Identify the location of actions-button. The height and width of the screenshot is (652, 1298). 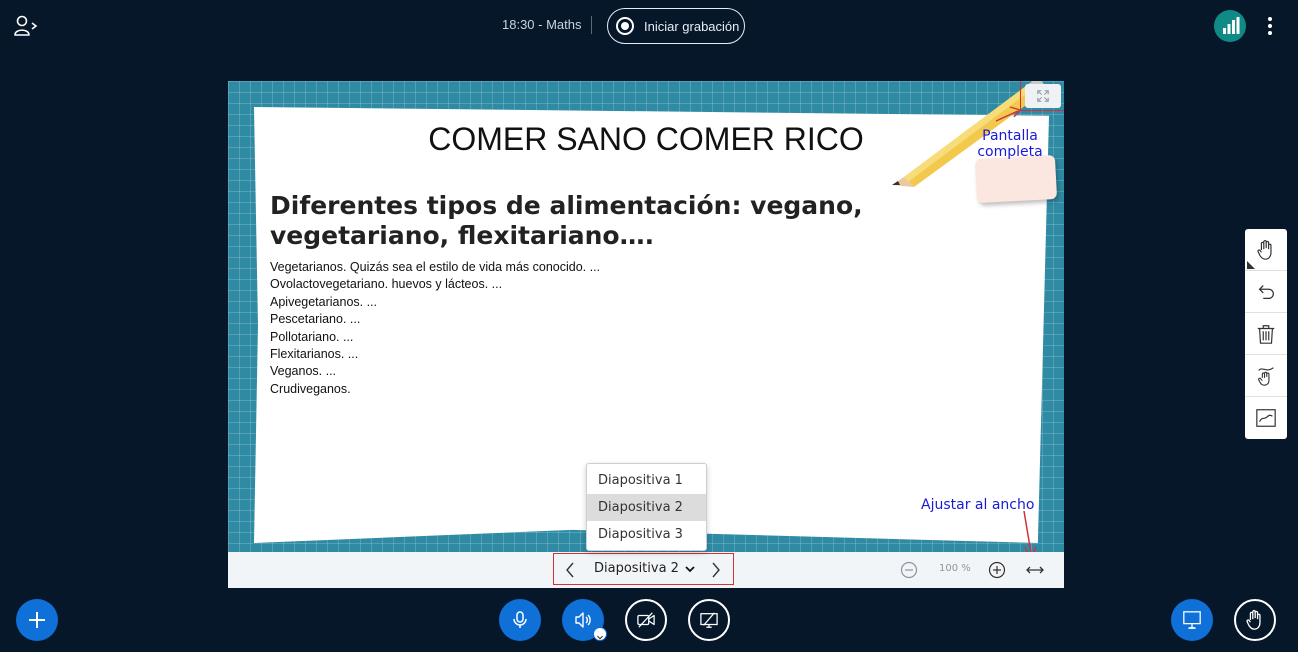
(37, 620).